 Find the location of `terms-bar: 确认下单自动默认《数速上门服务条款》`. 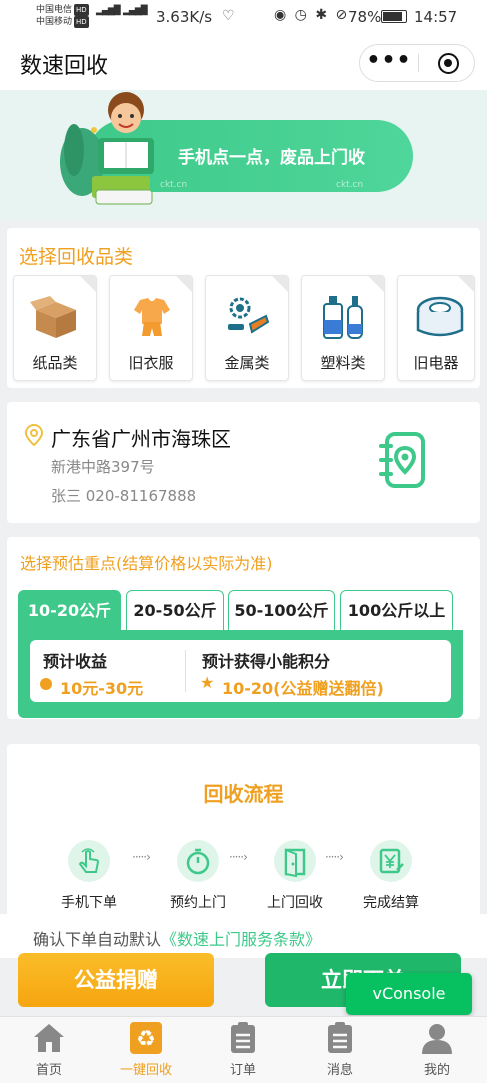

terms-bar: 确认下单自动默认《数速上门服务条款》 is located at coordinates (243, 936).